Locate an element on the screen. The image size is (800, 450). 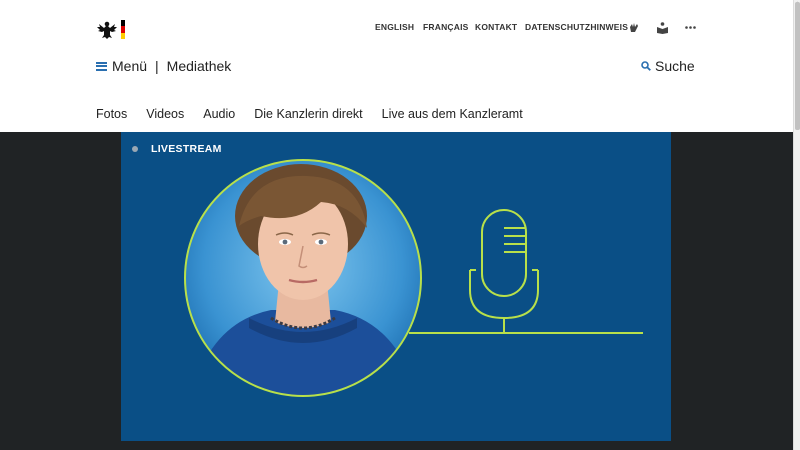
kontakt-link: KONTAKT is located at coordinates (496, 27).